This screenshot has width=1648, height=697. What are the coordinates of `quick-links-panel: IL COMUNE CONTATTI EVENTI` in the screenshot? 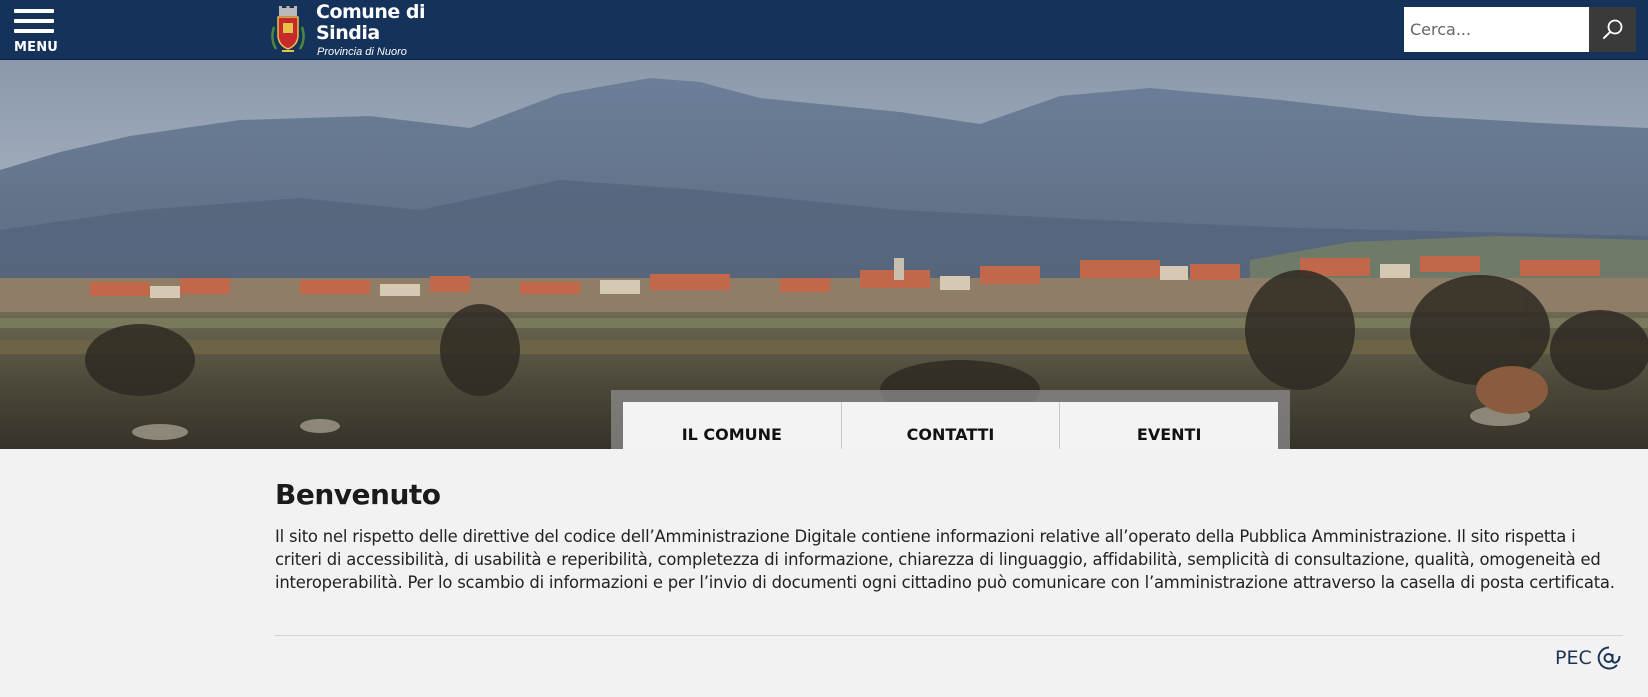 It's located at (950, 419).